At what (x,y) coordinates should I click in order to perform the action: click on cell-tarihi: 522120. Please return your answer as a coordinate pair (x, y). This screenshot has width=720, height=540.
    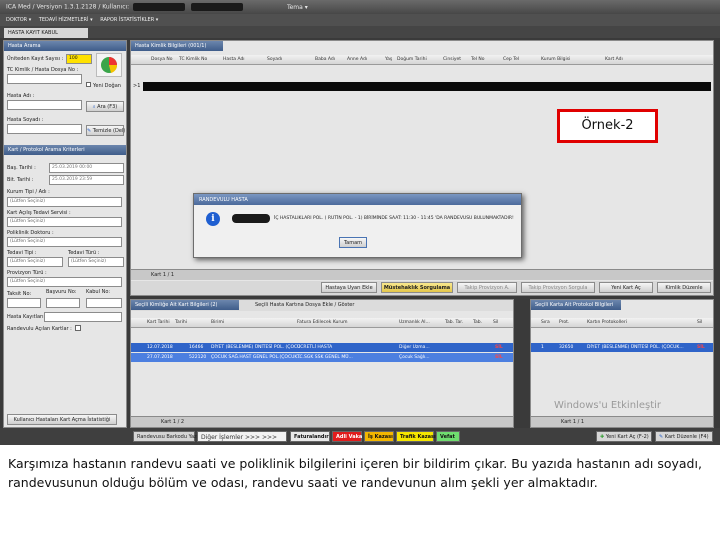
    Looking at the image, I should click on (198, 357).